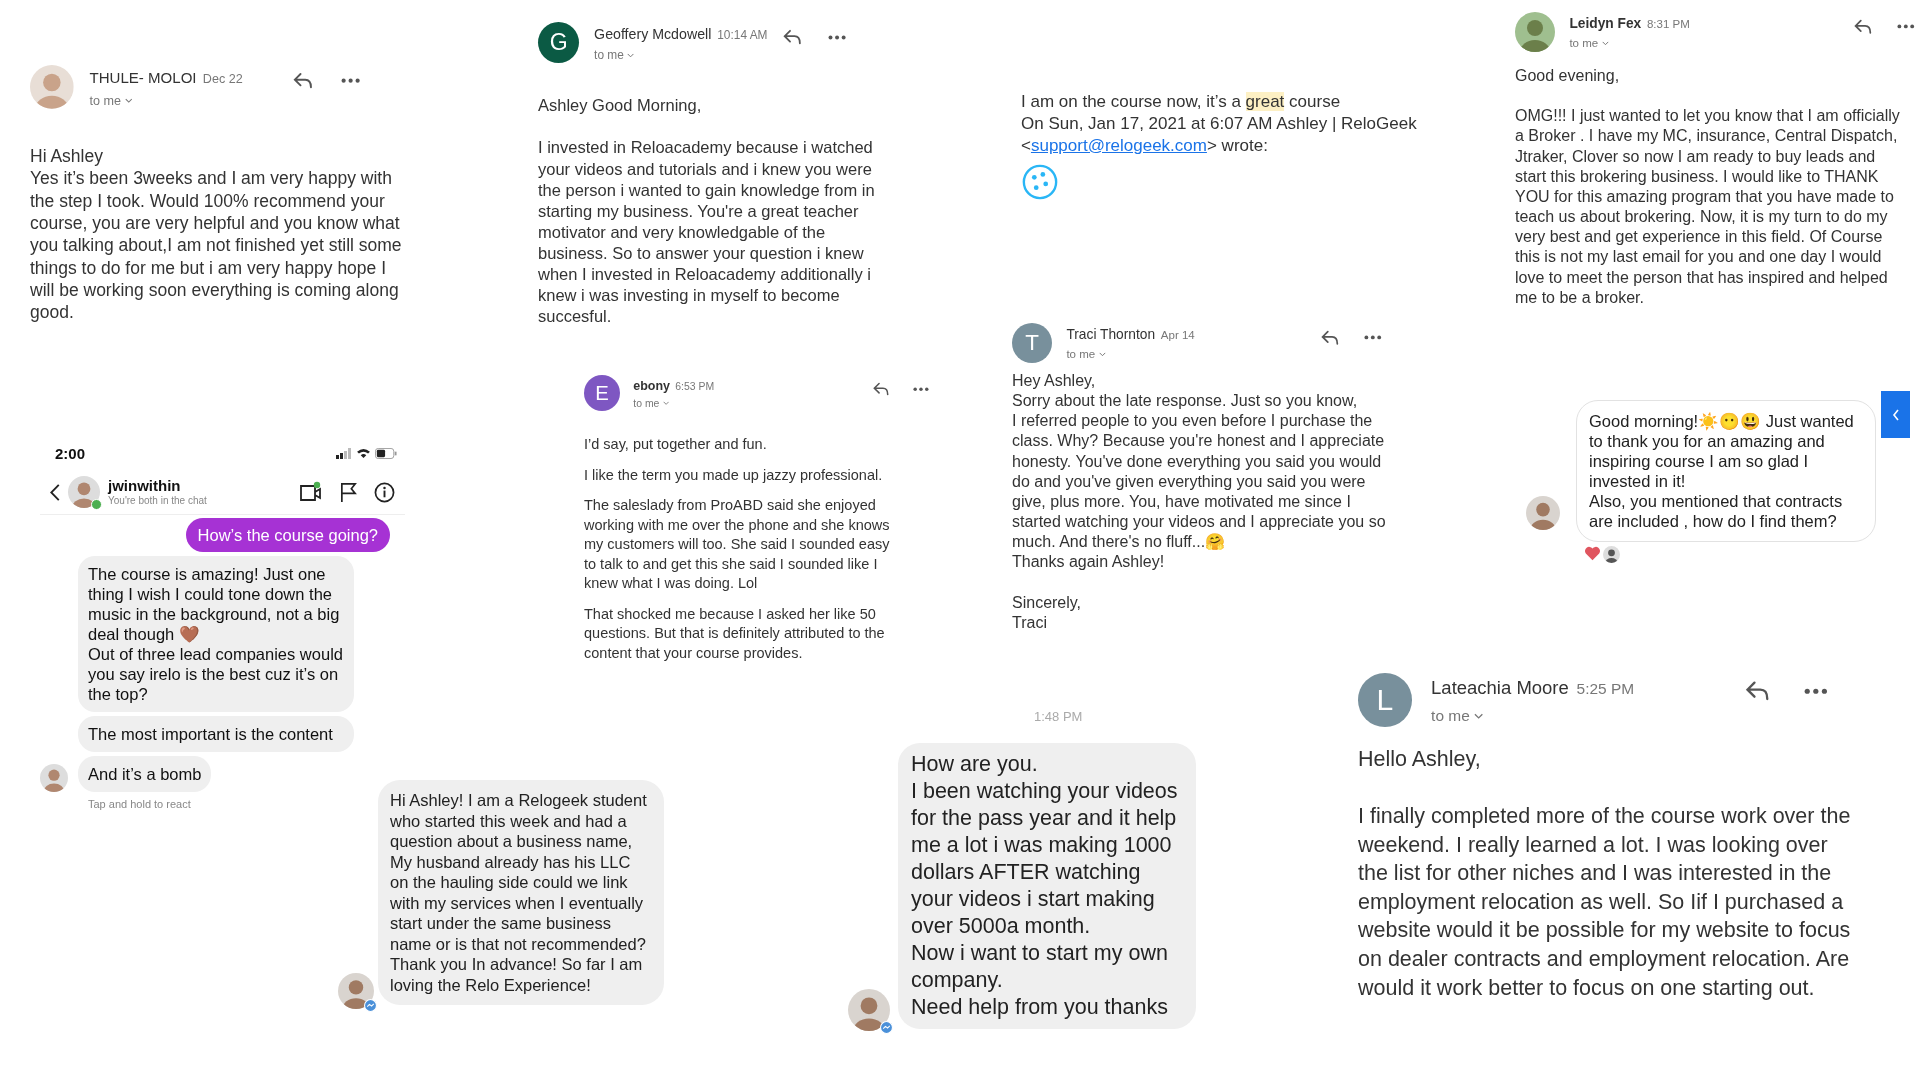  Describe the element at coordinates (1605, 23) in the screenshot. I see `sender-name: Leidyn Fex` at that location.